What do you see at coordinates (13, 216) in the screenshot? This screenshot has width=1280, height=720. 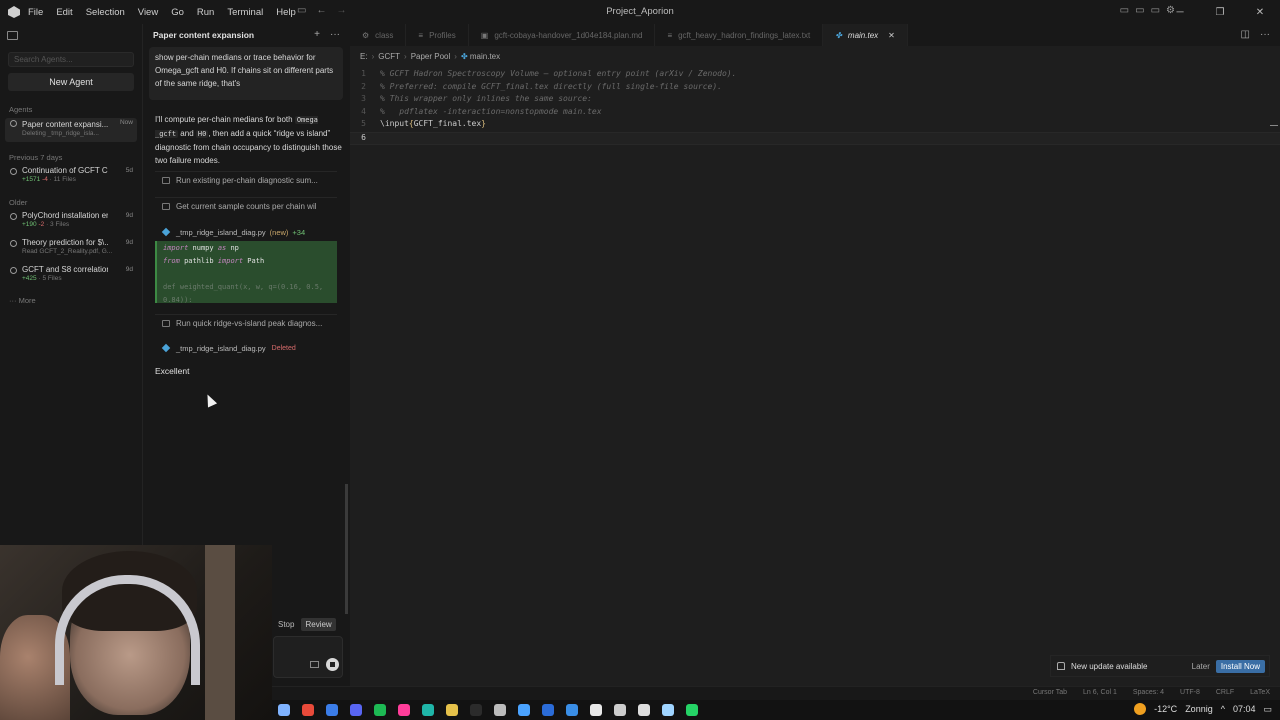 I see `agent-status-icon` at bounding box center [13, 216].